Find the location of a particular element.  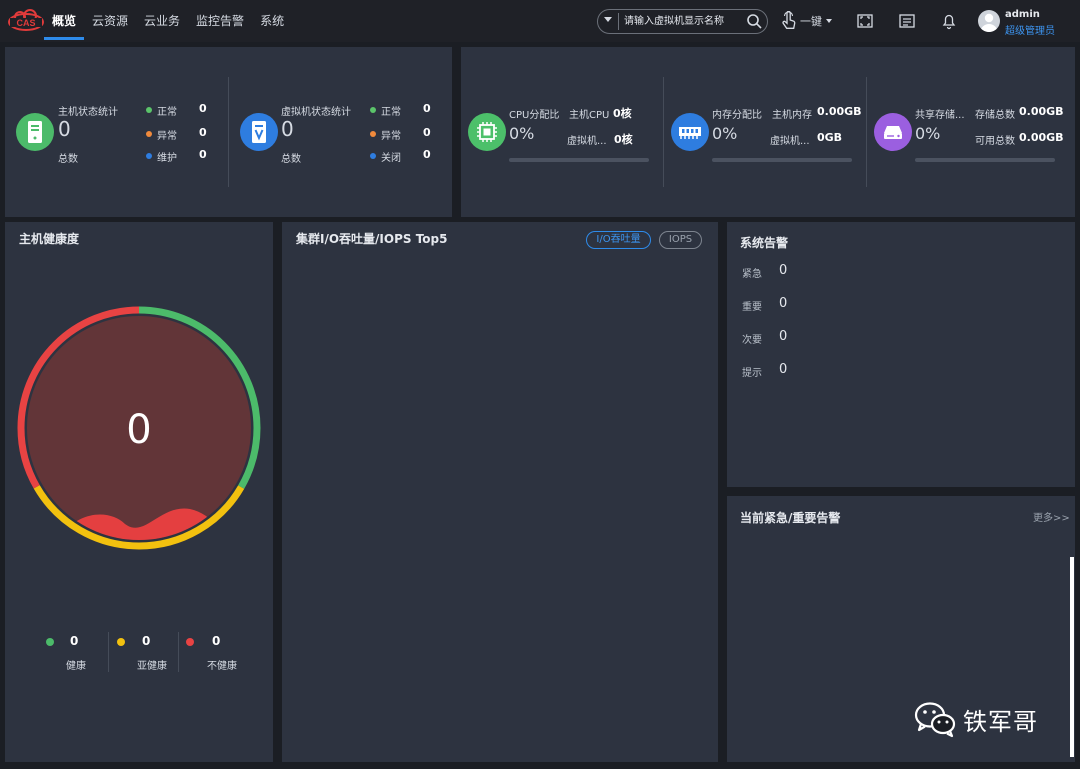

fullscreen-icon is located at coordinates (865, 21).